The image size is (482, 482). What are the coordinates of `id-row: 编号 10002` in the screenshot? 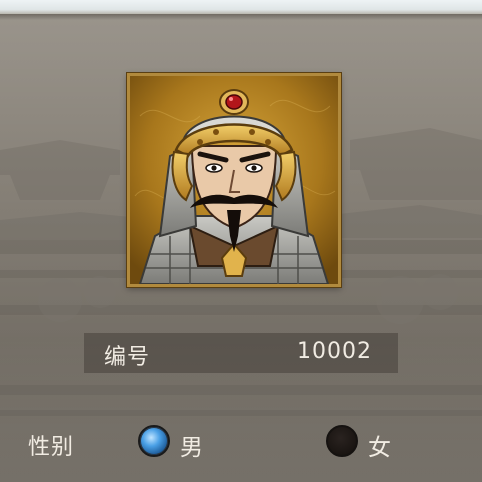 It's located at (241, 353).